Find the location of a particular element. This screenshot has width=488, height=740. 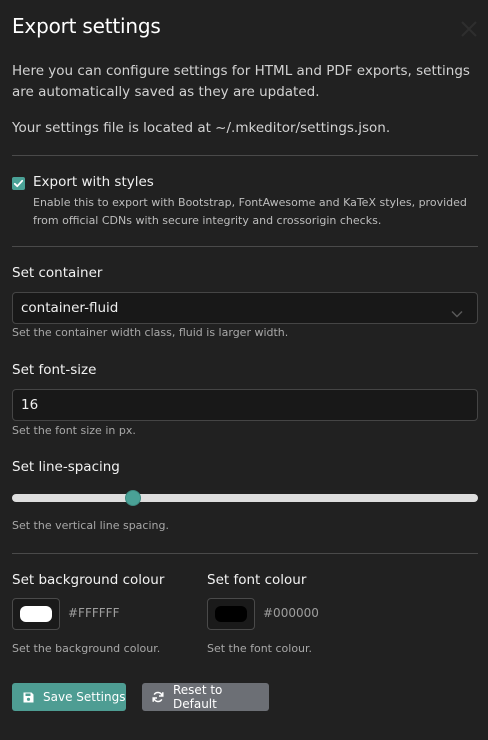

floppy-disk-icon is located at coordinates (28, 697).